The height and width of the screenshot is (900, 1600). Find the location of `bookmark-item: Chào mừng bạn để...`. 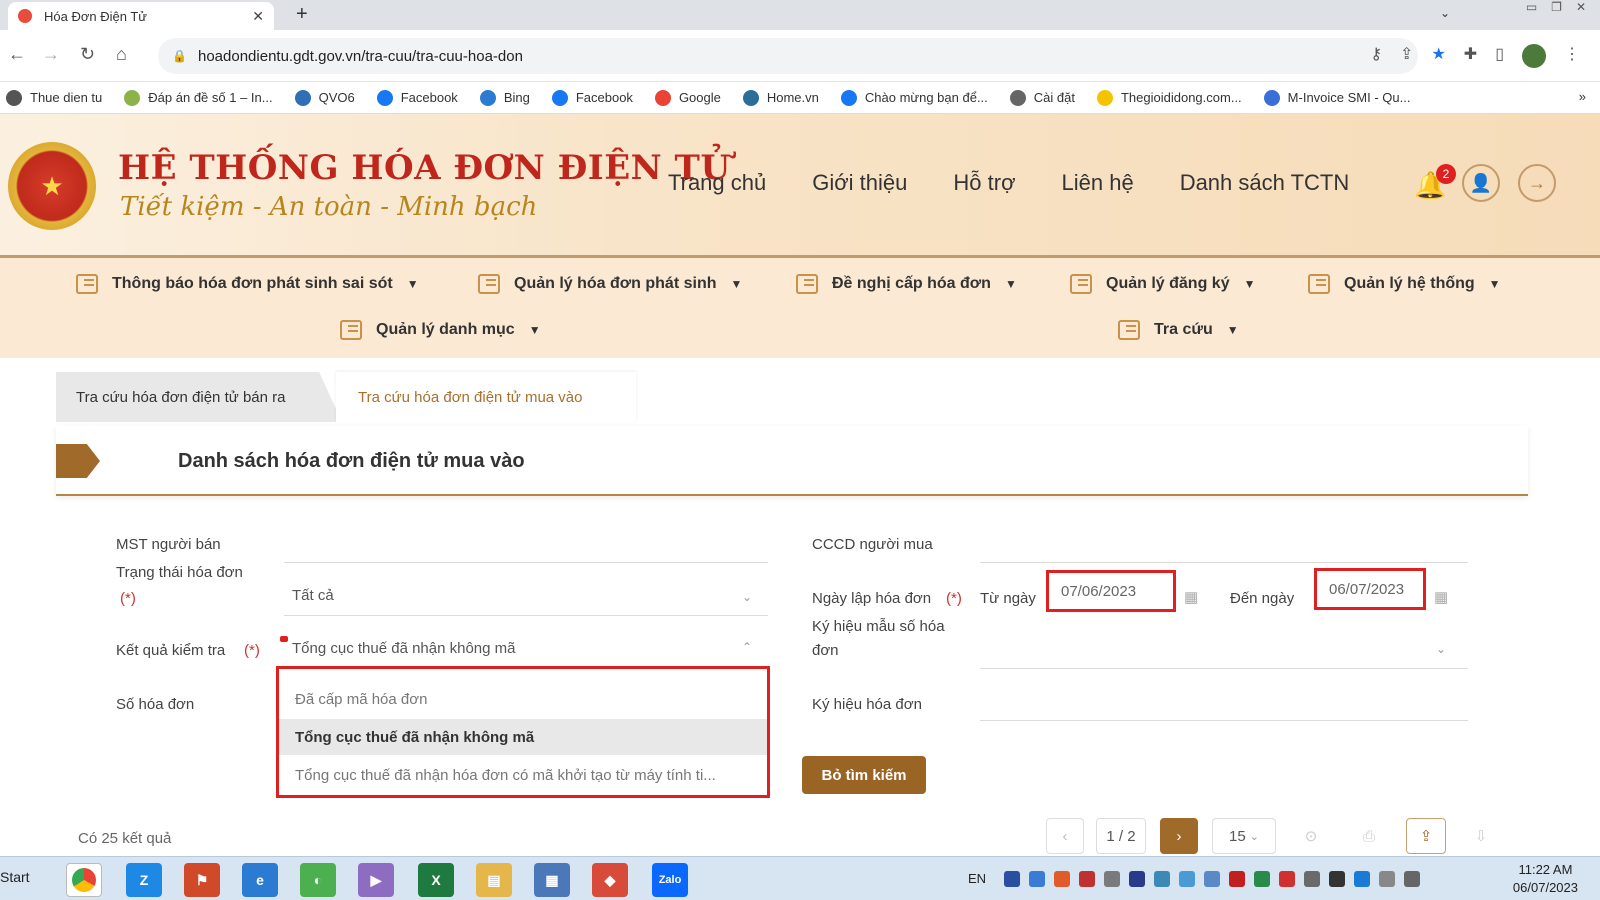

bookmark-item: Chào mừng bạn để... is located at coordinates (914, 97).